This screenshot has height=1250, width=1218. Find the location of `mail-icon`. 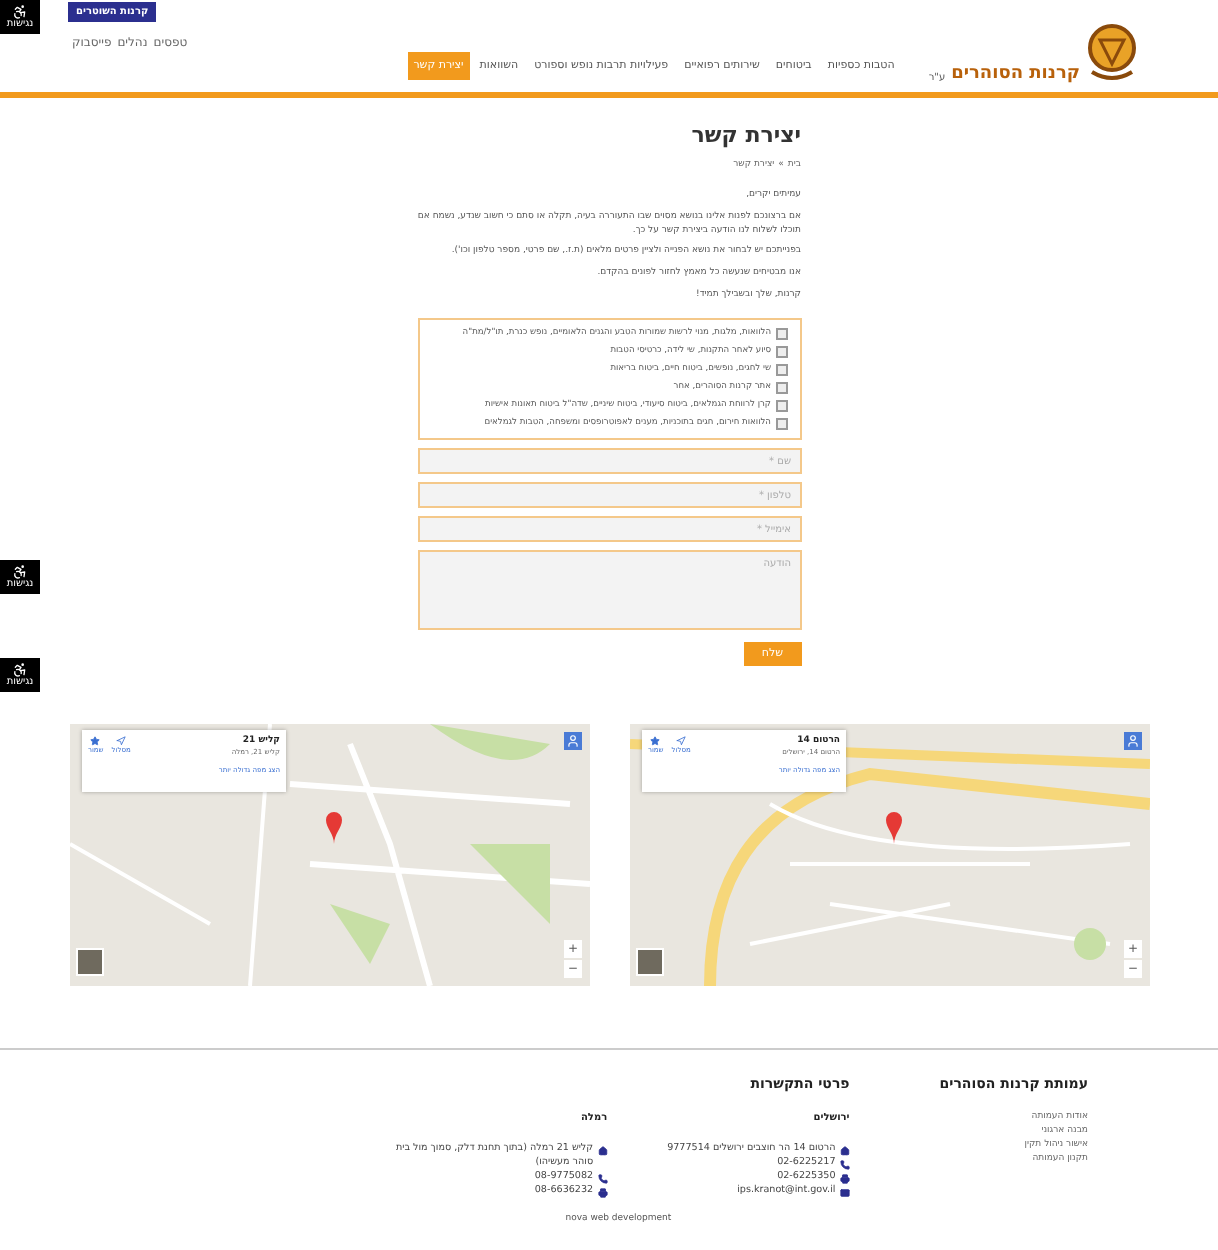

mail-icon is located at coordinates (844, 1192).